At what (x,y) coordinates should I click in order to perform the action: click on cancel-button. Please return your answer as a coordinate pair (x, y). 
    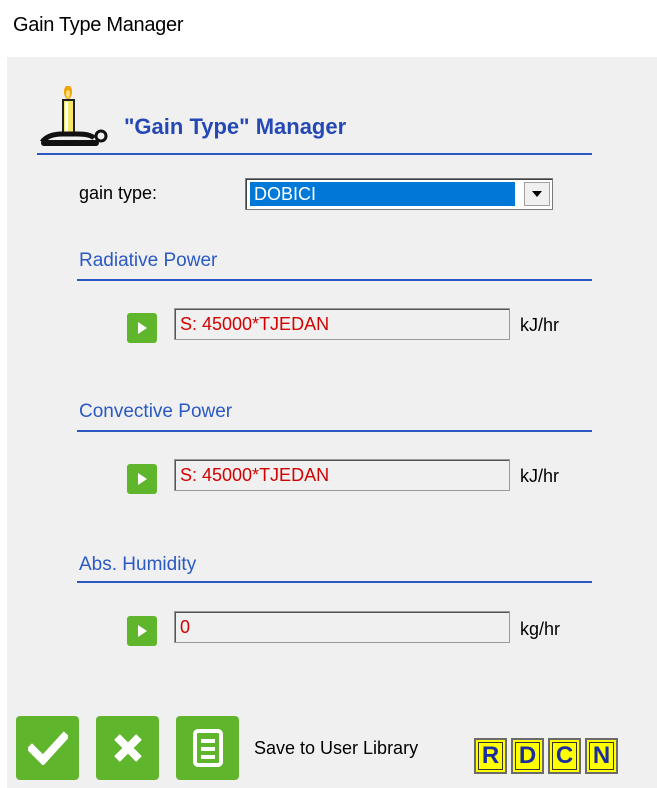
    Looking at the image, I should click on (127, 748).